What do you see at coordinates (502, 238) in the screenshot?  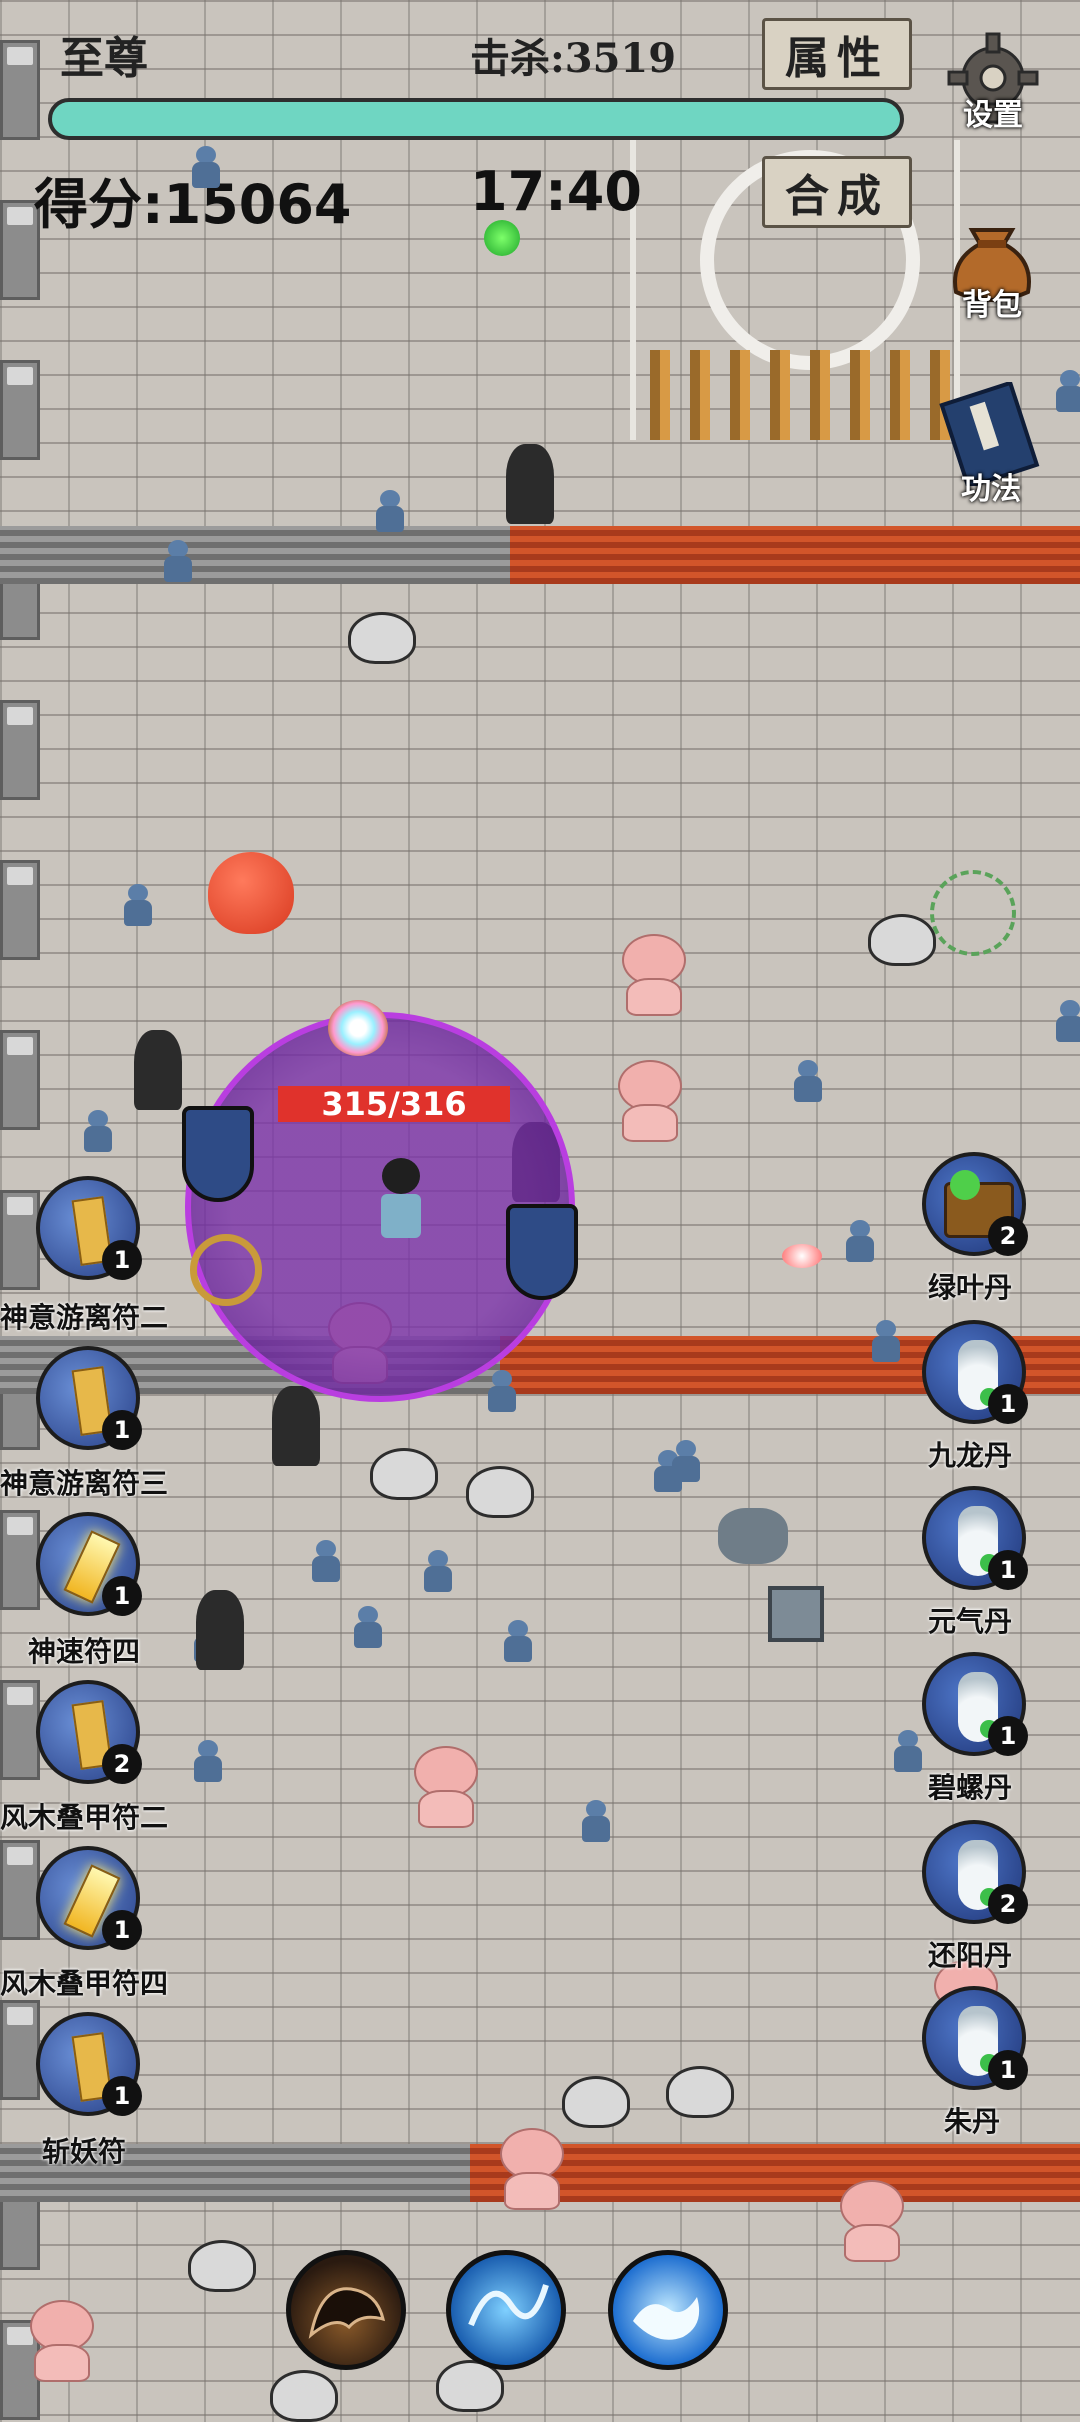 I see `exp-orb` at bounding box center [502, 238].